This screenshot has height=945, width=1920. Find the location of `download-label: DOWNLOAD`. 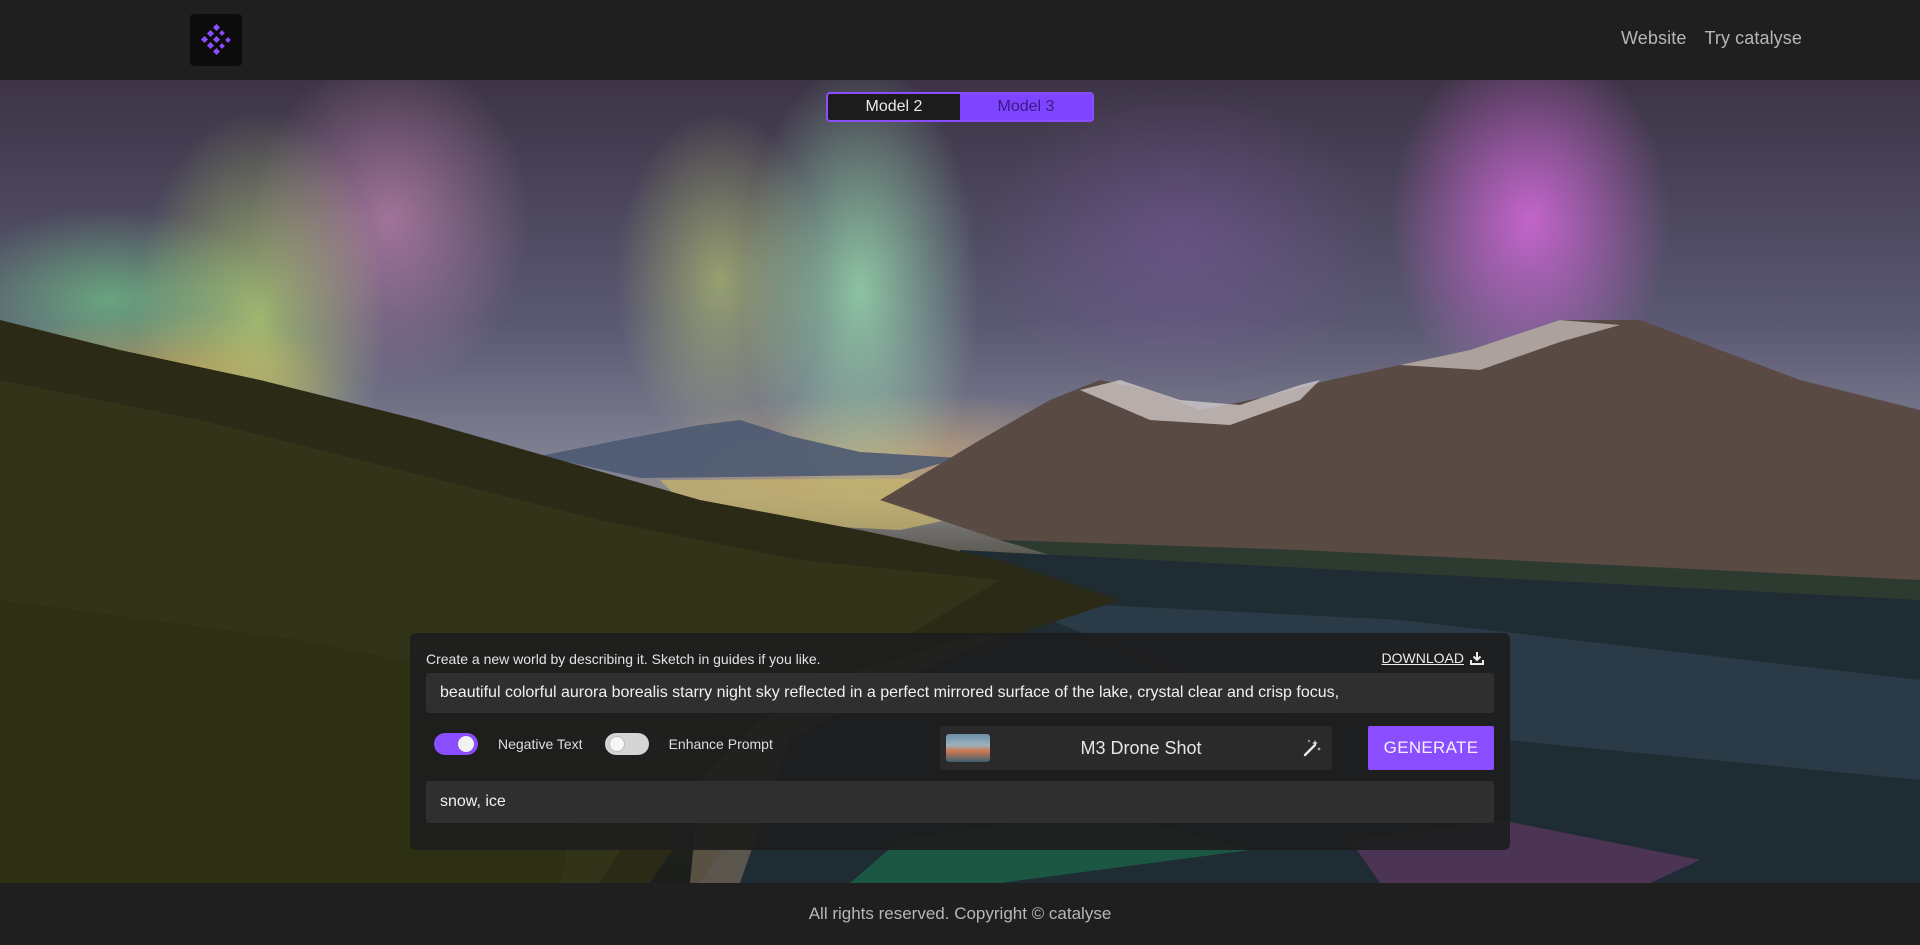

download-label: DOWNLOAD is located at coordinates (1422, 658).